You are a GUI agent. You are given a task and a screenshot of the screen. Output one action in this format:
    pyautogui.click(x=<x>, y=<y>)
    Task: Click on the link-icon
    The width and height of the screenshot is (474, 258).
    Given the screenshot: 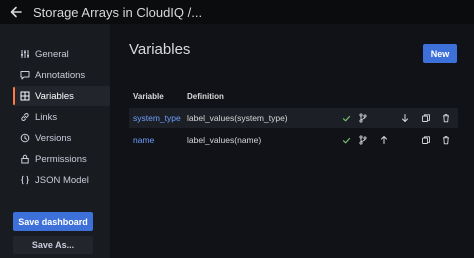 What is the action you would take?
    pyautogui.click(x=25, y=117)
    